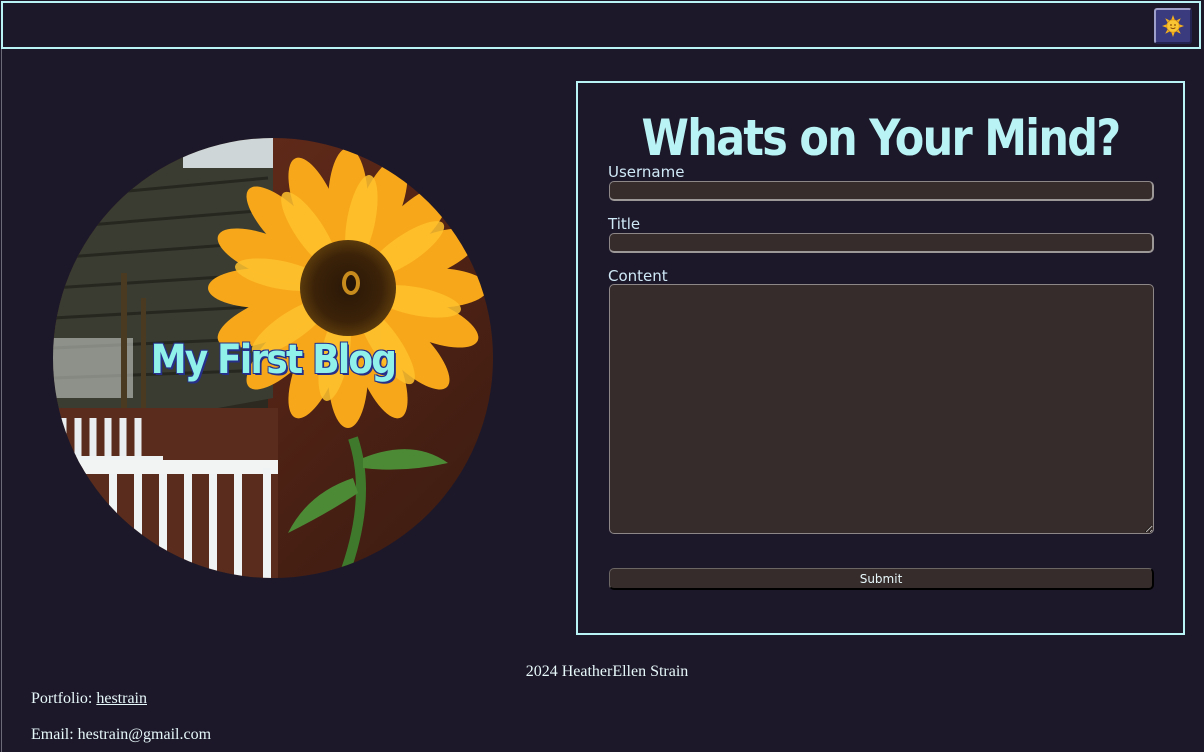 The image size is (1204, 752). What do you see at coordinates (62, 698) in the screenshot?
I see `portfolio-label: Portfolio:` at bounding box center [62, 698].